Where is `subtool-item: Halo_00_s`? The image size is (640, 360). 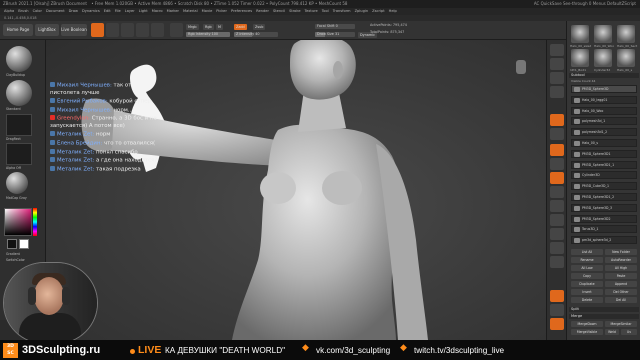 subtool-item: Halo_00_s is located at coordinates (604, 143).